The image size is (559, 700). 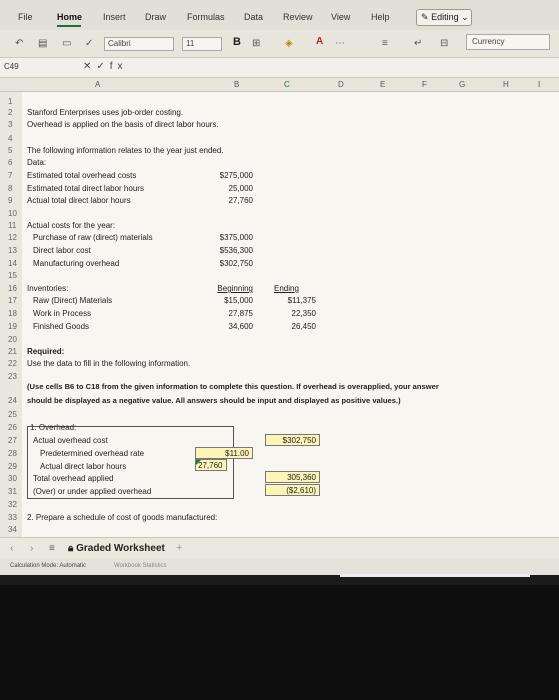 I want to click on next-sheet-icon: ›, so click(x=31, y=548).